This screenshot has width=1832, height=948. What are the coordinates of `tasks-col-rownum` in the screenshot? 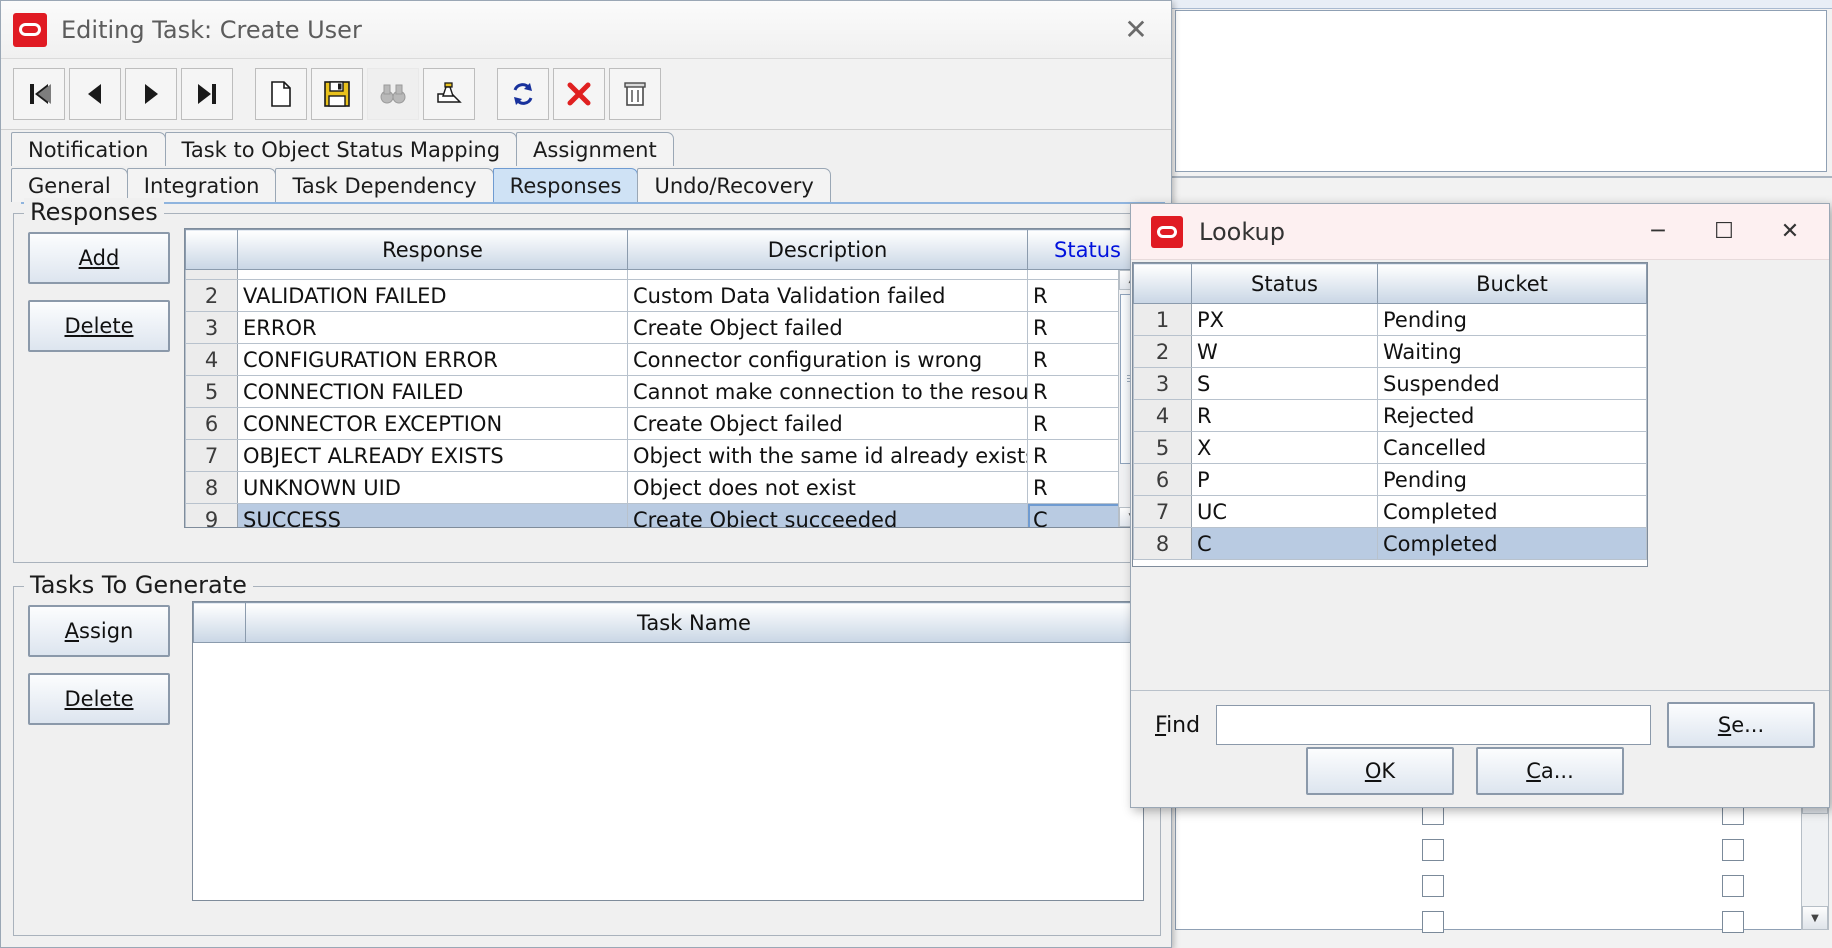 It's located at (219, 622).